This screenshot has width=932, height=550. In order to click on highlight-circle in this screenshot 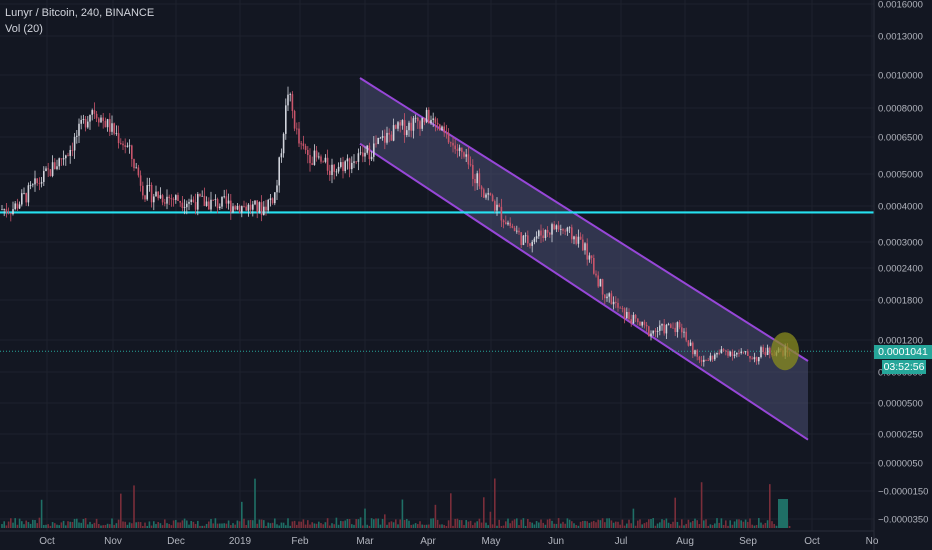, I will do `click(785, 351)`.